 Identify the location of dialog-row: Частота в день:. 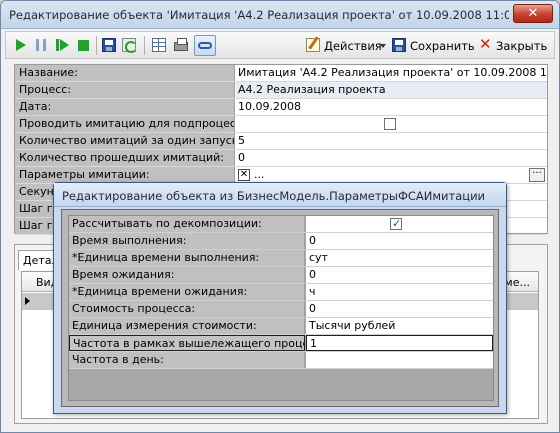
(281, 360).